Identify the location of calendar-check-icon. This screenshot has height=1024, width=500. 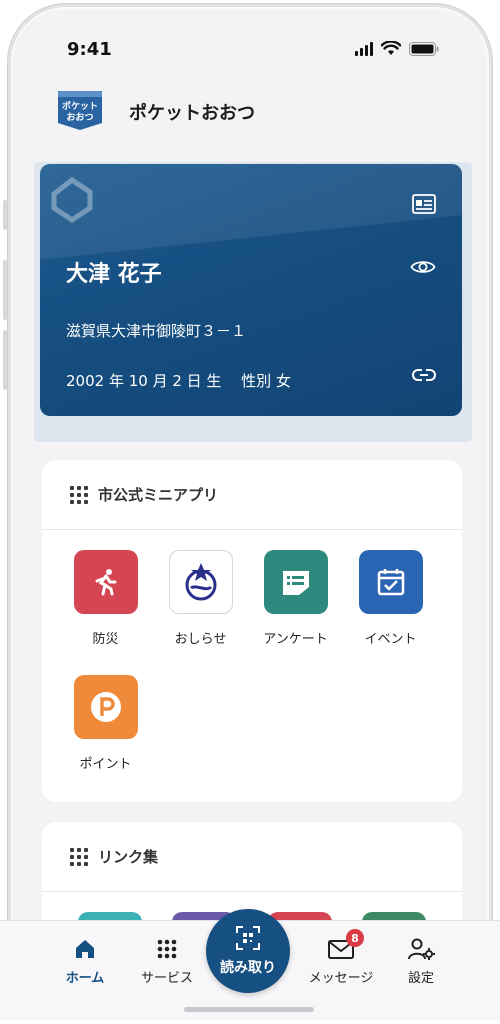
(390, 582).